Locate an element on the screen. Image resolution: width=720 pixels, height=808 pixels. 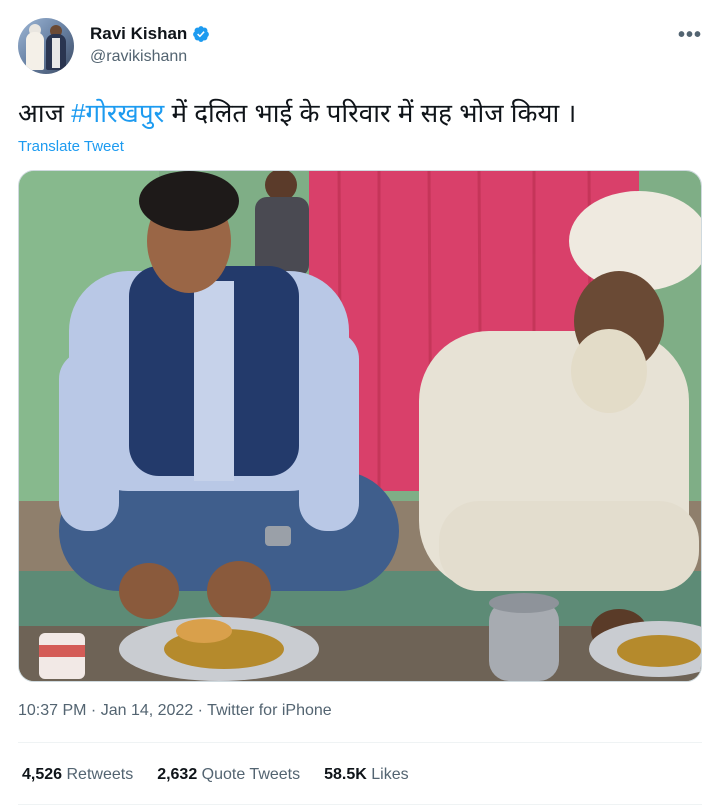
retweets-label: Retweets is located at coordinates (98, 774).